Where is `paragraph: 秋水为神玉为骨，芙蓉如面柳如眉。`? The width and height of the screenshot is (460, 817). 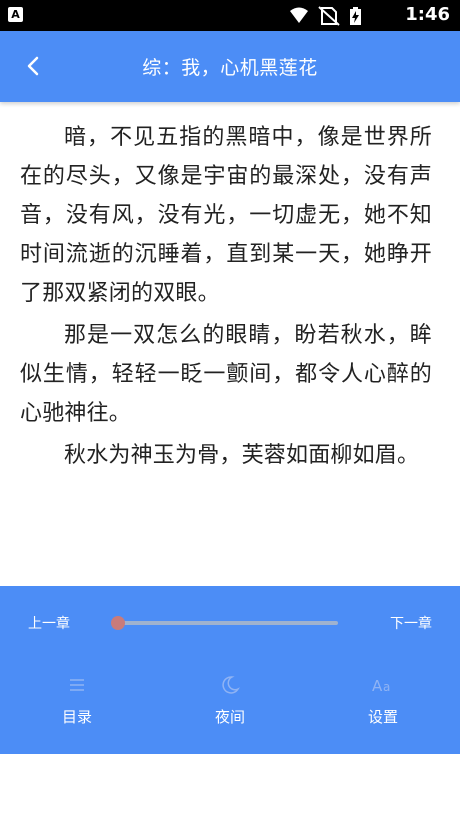
paragraph: 秋水为神玉为骨，芙蓉如面柳如眉。 is located at coordinates (242, 455).